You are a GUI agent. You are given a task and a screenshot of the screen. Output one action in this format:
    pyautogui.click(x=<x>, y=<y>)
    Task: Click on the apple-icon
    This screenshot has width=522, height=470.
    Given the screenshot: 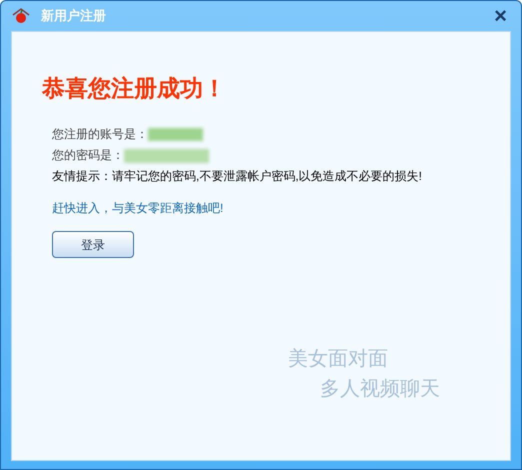 What is the action you would take?
    pyautogui.click(x=21, y=16)
    